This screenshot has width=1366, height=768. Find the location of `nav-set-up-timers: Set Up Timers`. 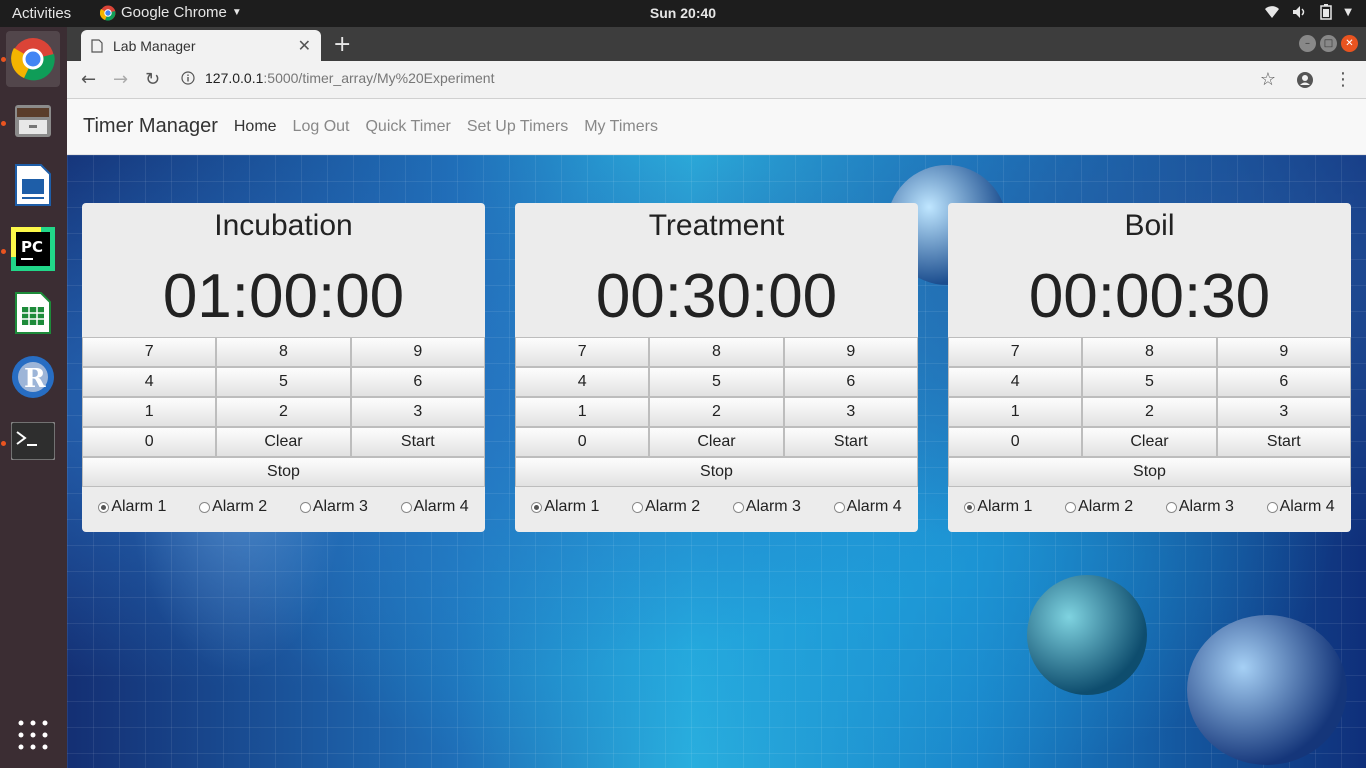

nav-set-up-timers: Set Up Timers is located at coordinates (517, 127).